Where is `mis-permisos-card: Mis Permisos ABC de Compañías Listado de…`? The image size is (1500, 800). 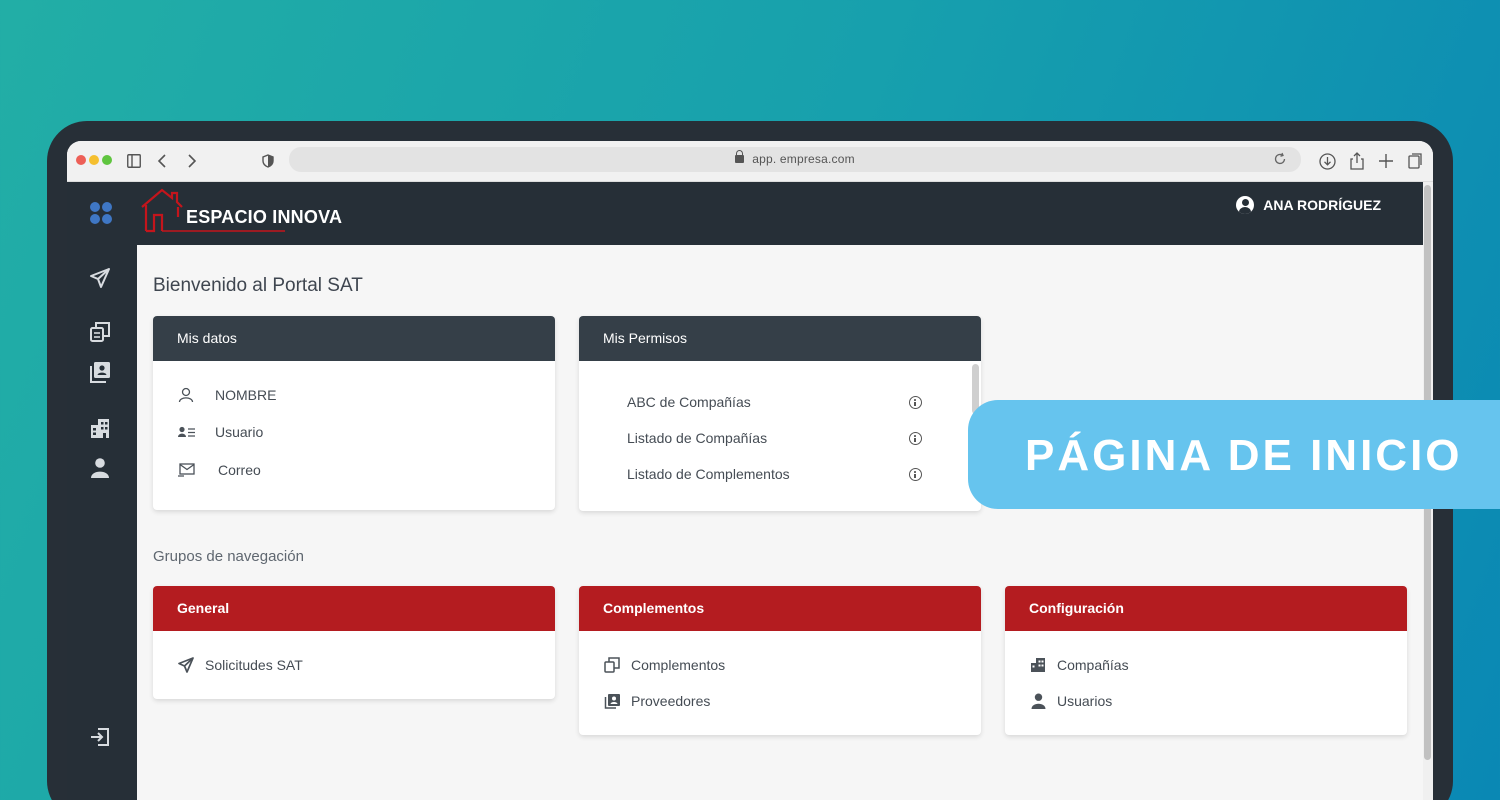
mis-permisos-card: Mis Permisos ABC de Compañías Listado de… is located at coordinates (780, 413).